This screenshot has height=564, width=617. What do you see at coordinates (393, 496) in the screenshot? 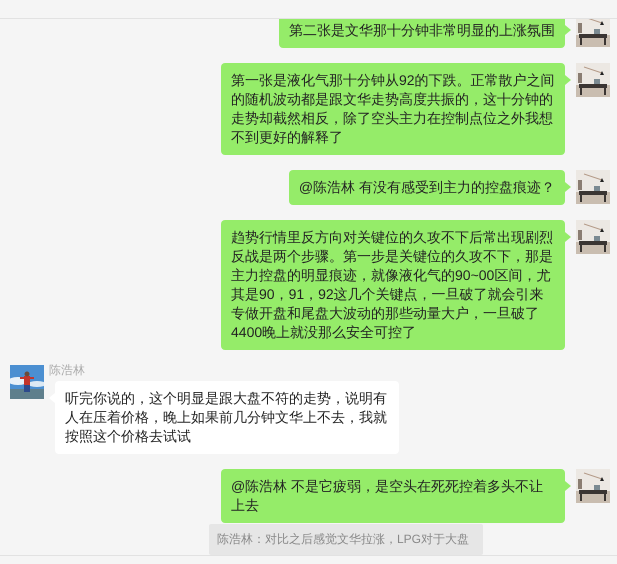
I see `message-bubble: @陈浩林 不是它疲弱，是空头在死死控着多头不让上去` at bounding box center [393, 496].